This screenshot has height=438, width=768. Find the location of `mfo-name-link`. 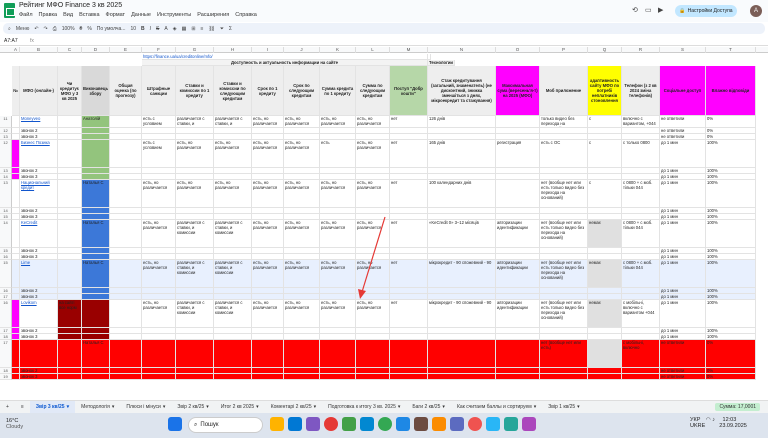

mfo-name-link is located at coordinates (39, 354).